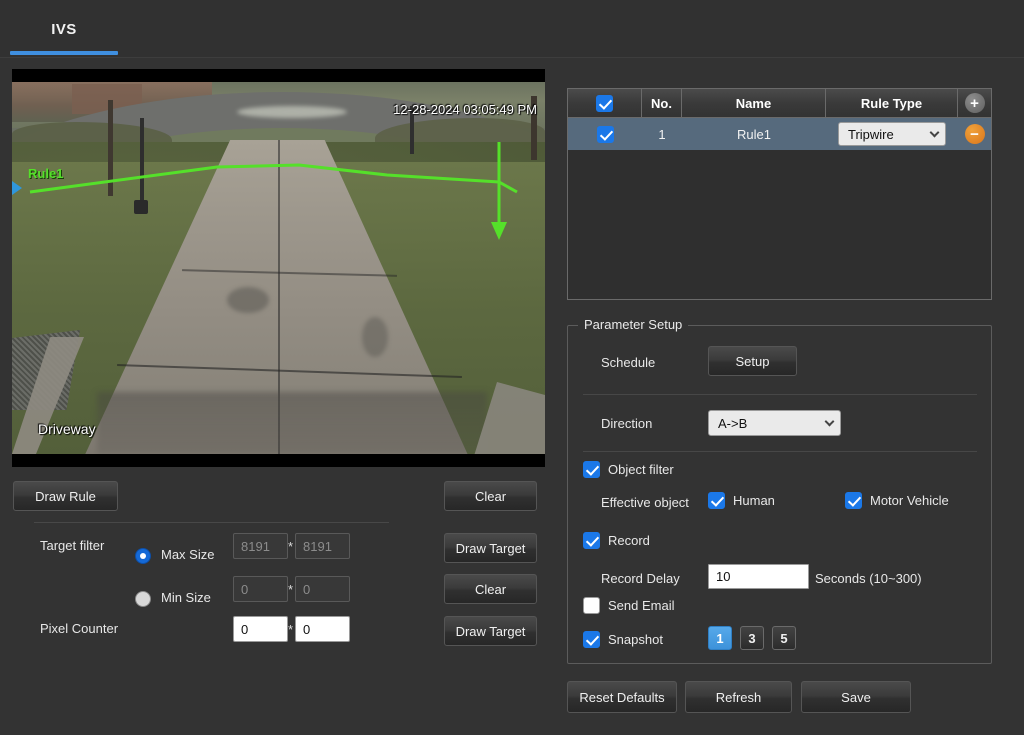 This screenshot has width=1024, height=735. What do you see at coordinates (868, 578) in the screenshot?
I see `record-delay-units: Seconds (10~300)` at bounding box center [868, 578].